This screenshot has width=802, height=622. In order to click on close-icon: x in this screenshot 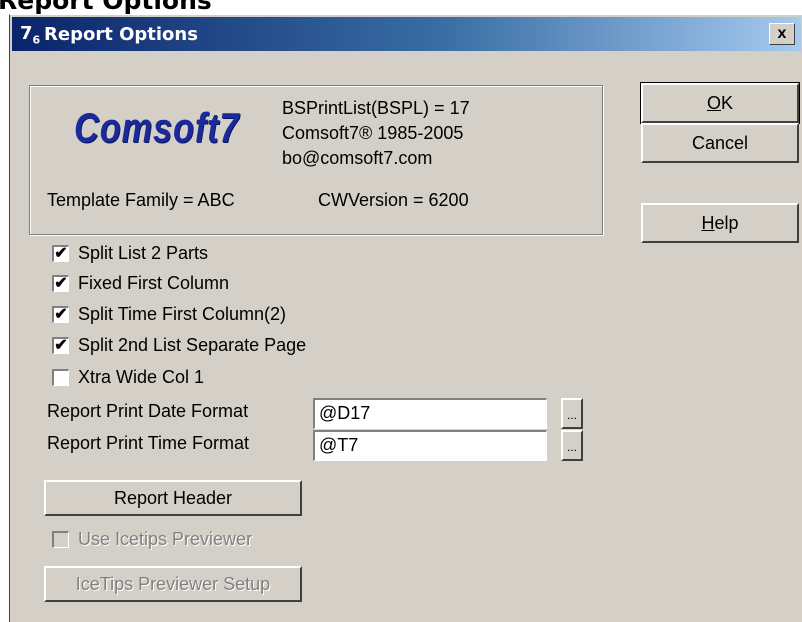, I will do `click(782, 33)`.